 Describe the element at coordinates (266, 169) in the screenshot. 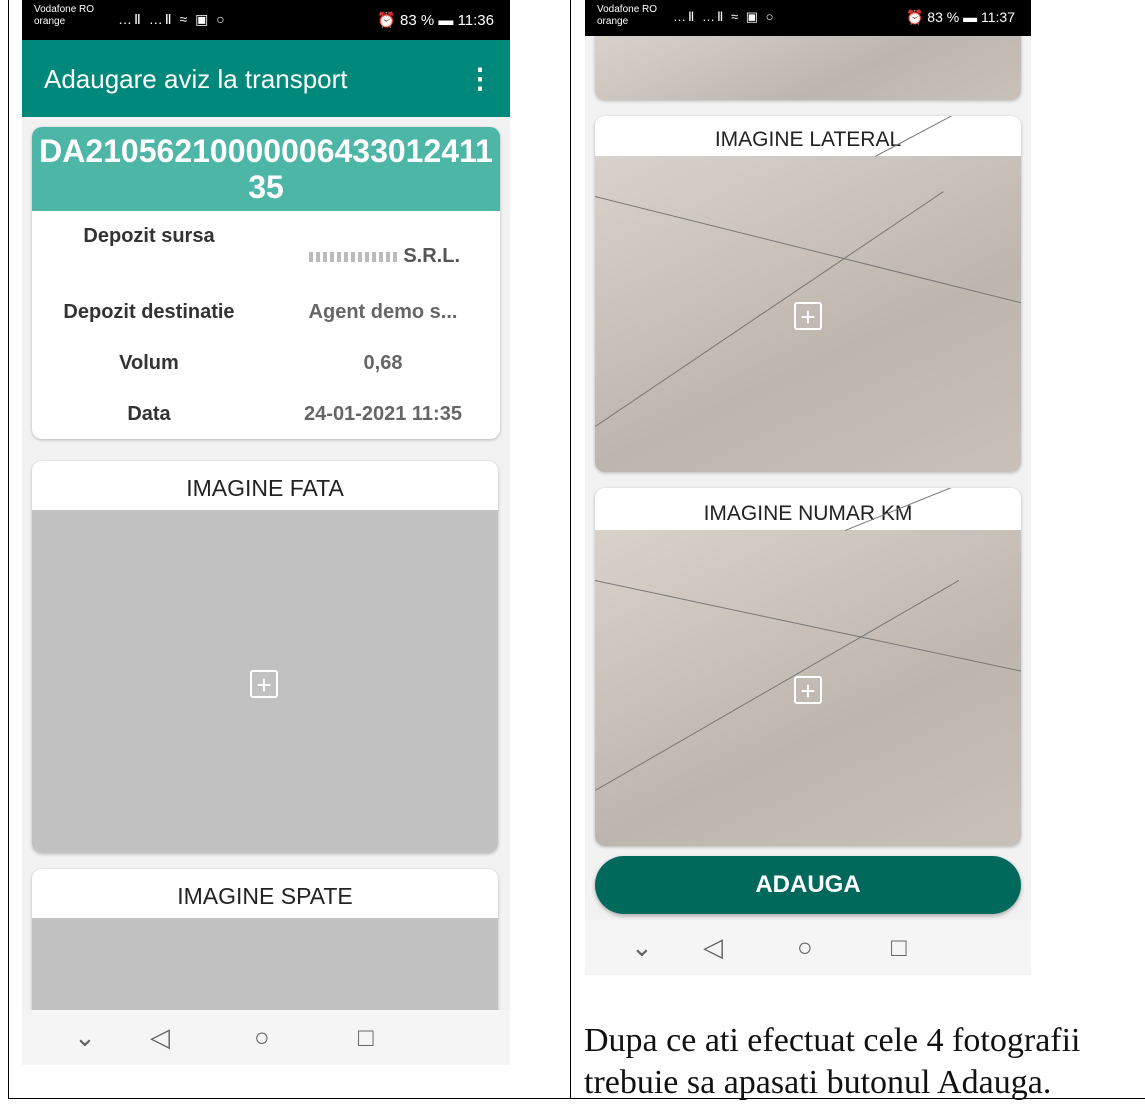

I see `document-number: DA21056210000006433012411 35` at that location.